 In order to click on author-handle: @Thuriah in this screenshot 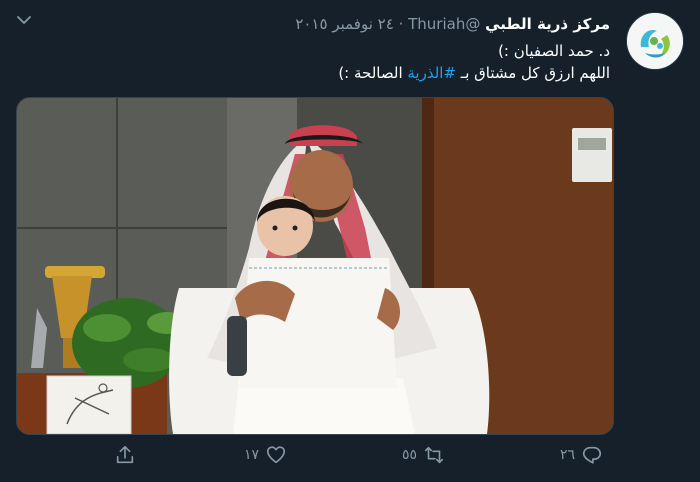, I will do `click(444, 24)`.